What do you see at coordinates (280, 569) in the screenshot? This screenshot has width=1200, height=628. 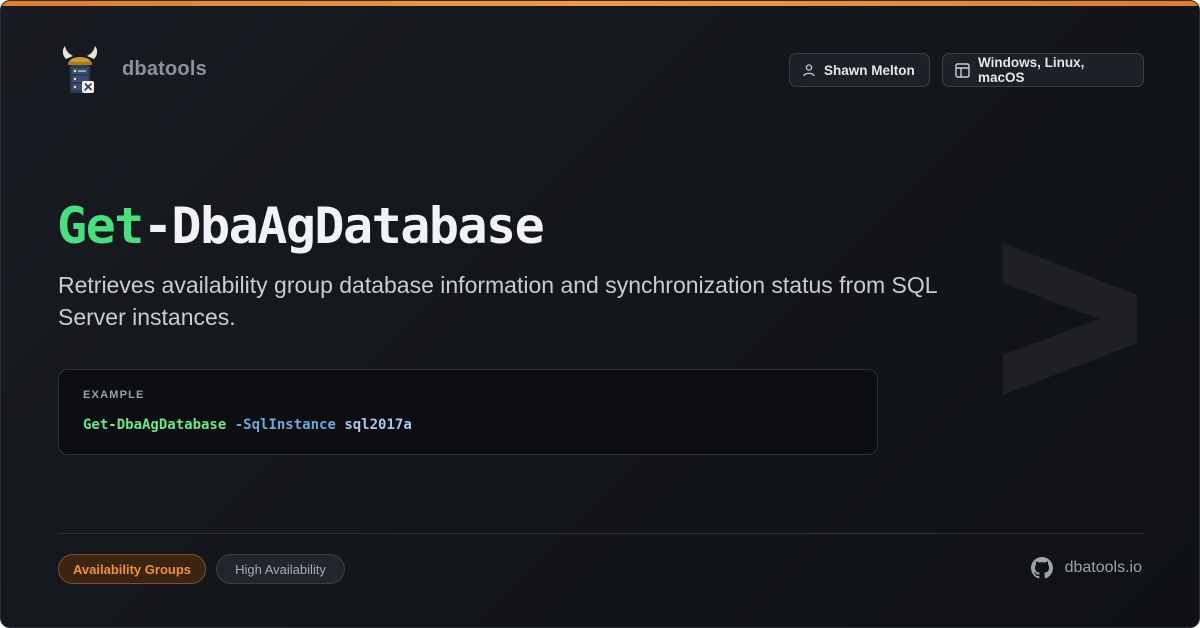 I see `tag-high-availability: High Availability` at bounding box center [280, 569].